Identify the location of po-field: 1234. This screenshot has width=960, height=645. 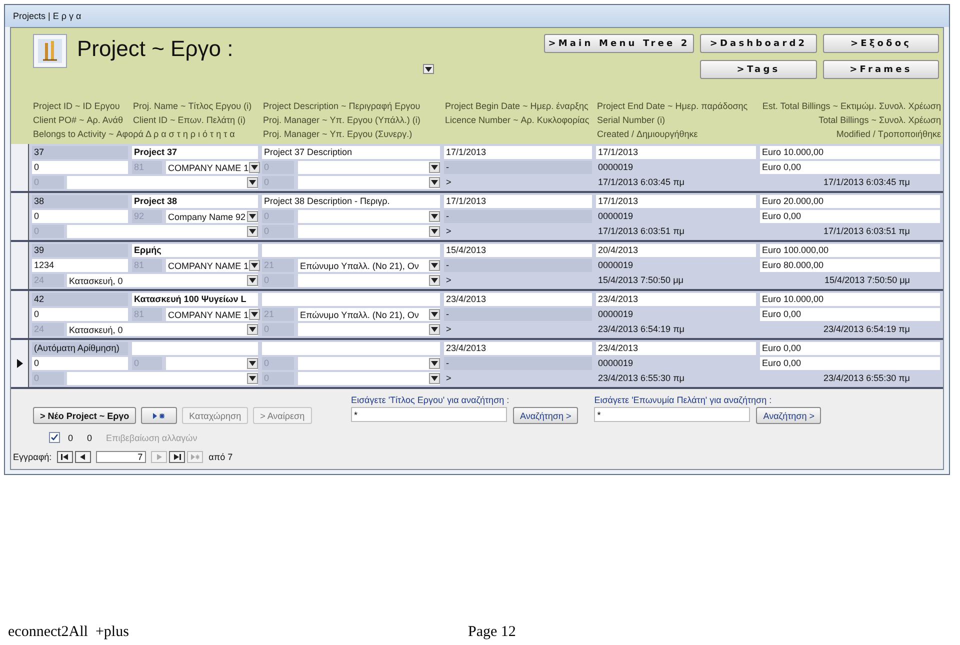
(80, 265).